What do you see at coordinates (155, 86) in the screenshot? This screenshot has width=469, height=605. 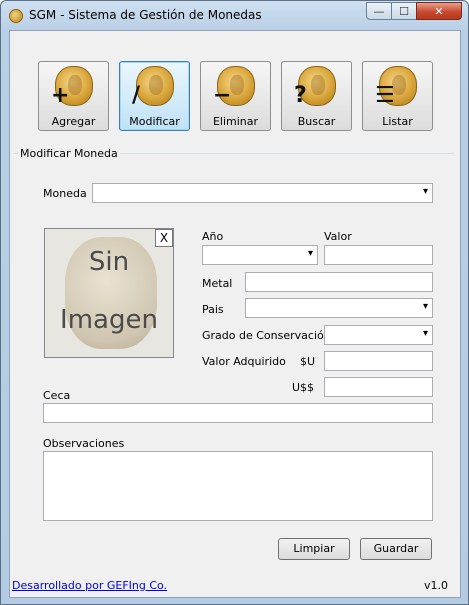 I see `coin-icon` at bounding box center [155, 86].